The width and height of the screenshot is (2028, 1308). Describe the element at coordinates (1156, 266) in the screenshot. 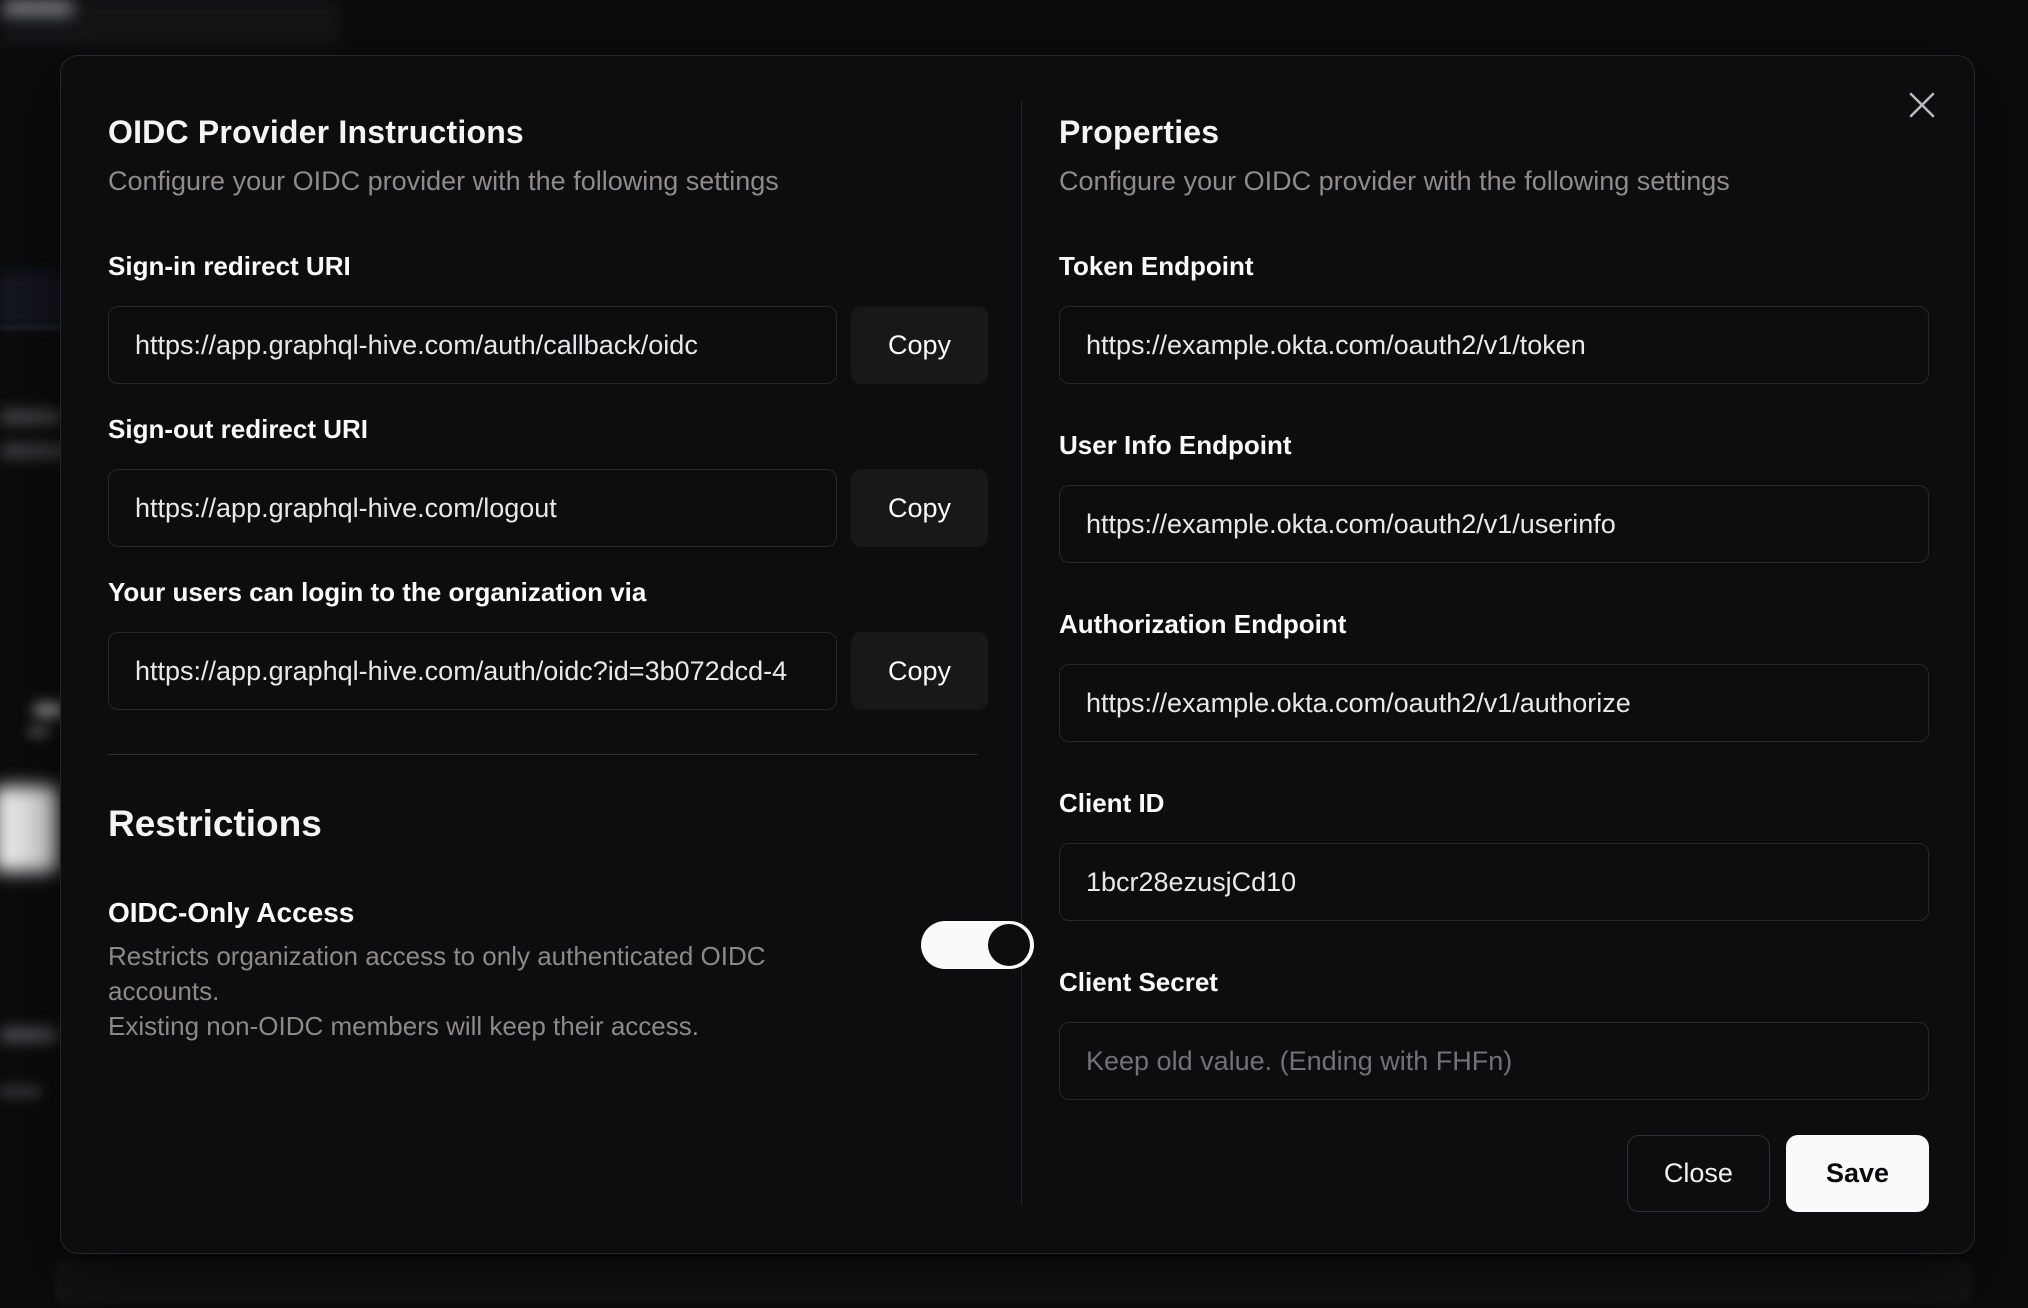

I see `token-endpoint-label: Token Endpoint` at that location.